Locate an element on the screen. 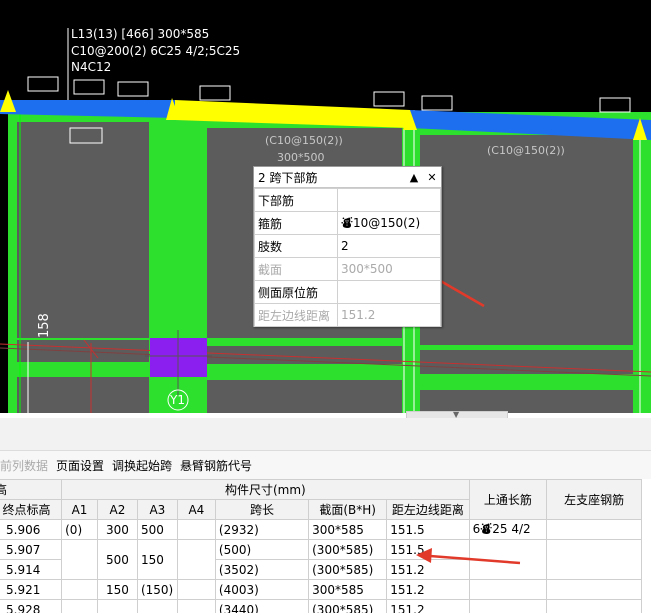 The width and height of the screenshot is (651, 613). cell-end-elevation: 5.914 is located at coordinates (31, 569).